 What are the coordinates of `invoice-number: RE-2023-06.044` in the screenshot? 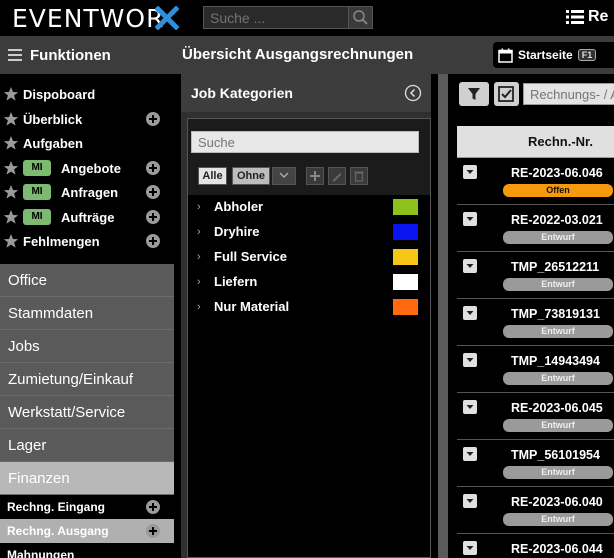 It's located at (557, 549).